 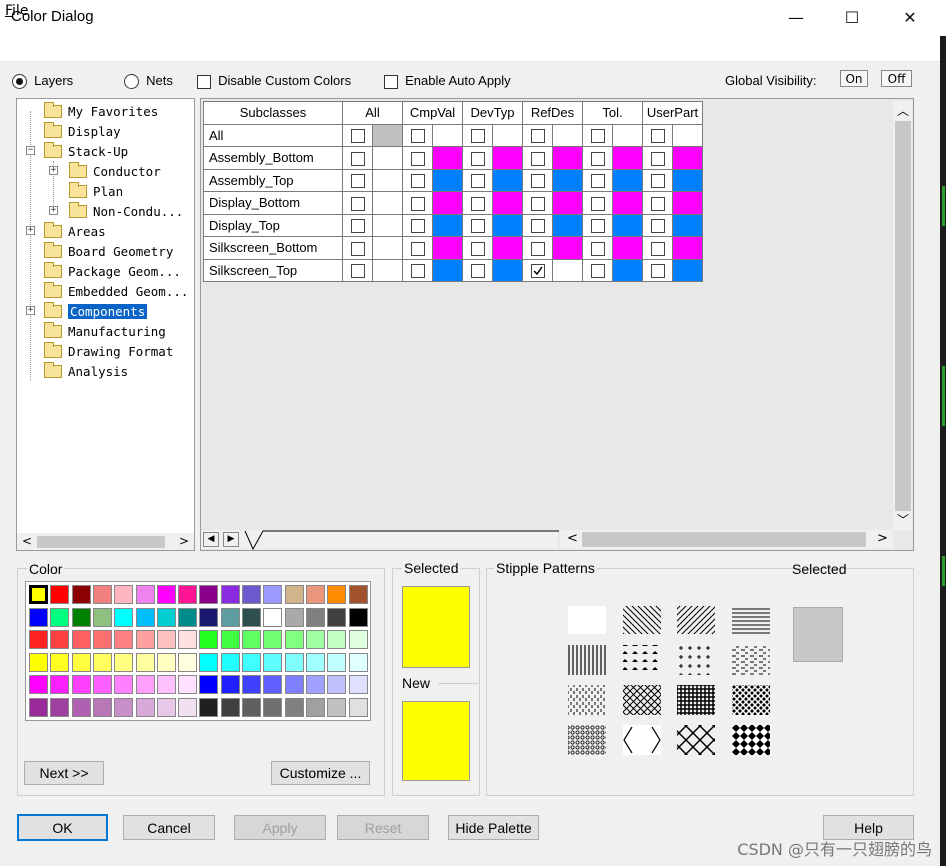 I want to click on close-button: ✕, so click(x=910, y=17).